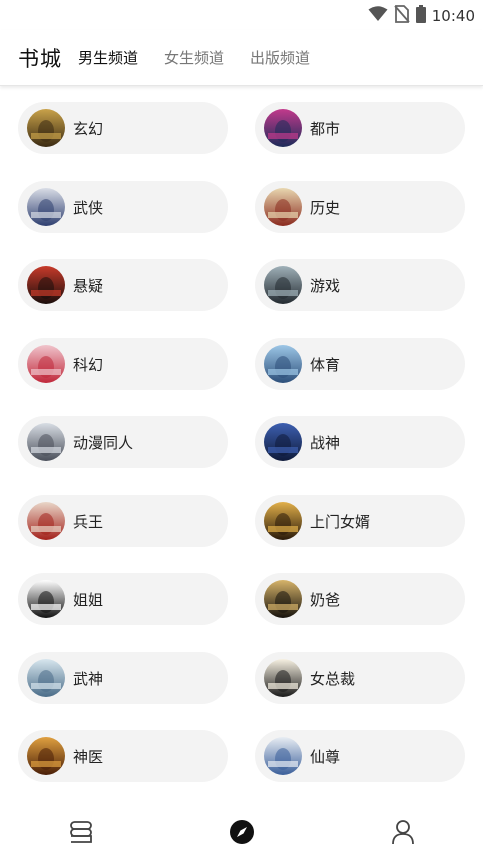 This screenshot has height=860, width=483. I want to click on category-row: 武神 女总裁, so click(241, 678).